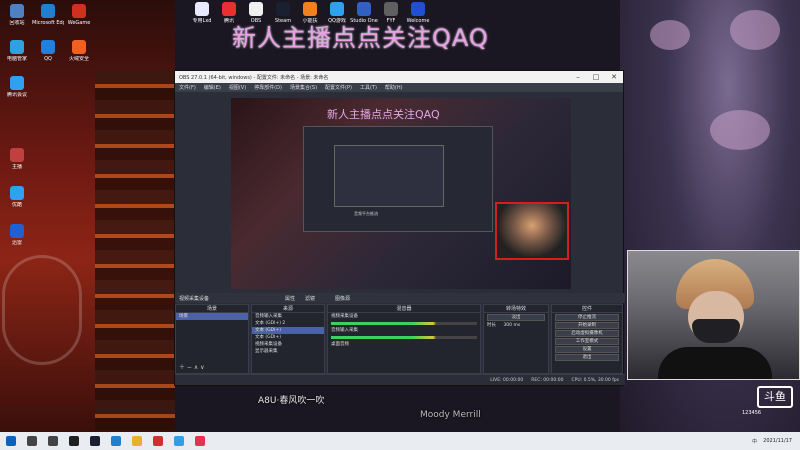 Image resolution: width=800 pixels, height=450 pixels. Describe the element at coordinates (516, 339) in the screenshot. I see `transitions-dock: 转场特效 淡出 时长 300 ms` at that location.